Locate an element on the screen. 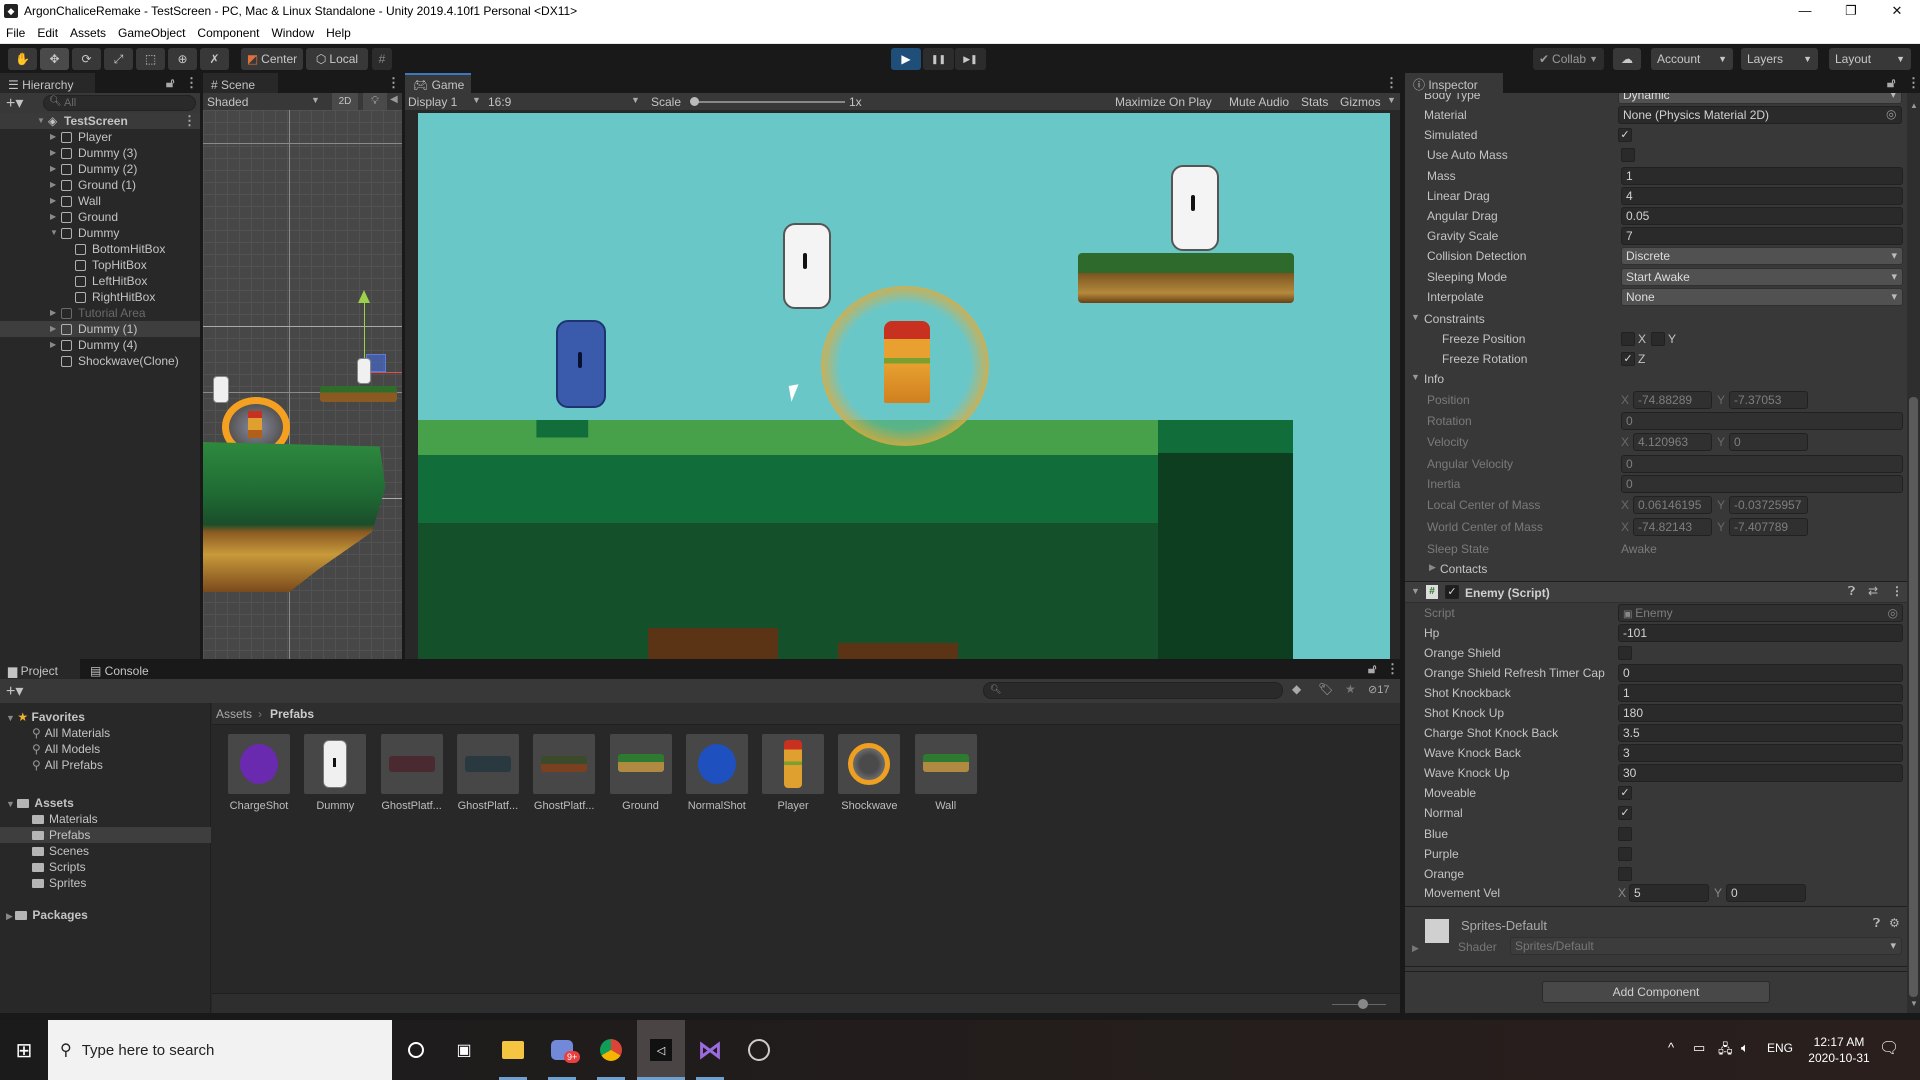 The image size is (1920, 1080). layout-dropdown: Layout ▼ is located at coordinates (1870, 59).